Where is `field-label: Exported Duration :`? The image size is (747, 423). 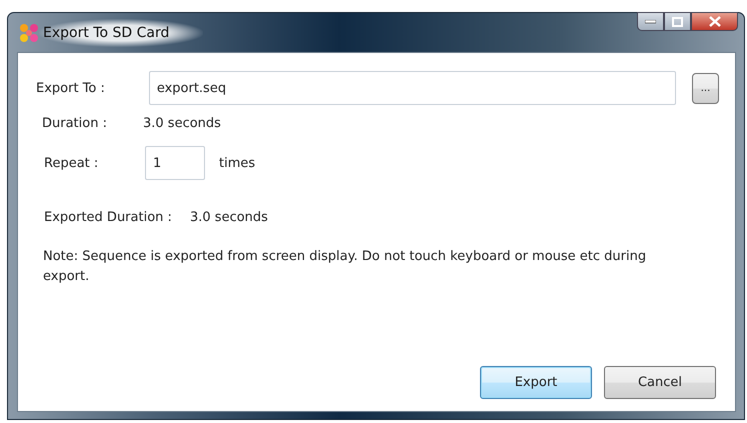 field-label: Exported Duration : is located at coordinates (108, 217).